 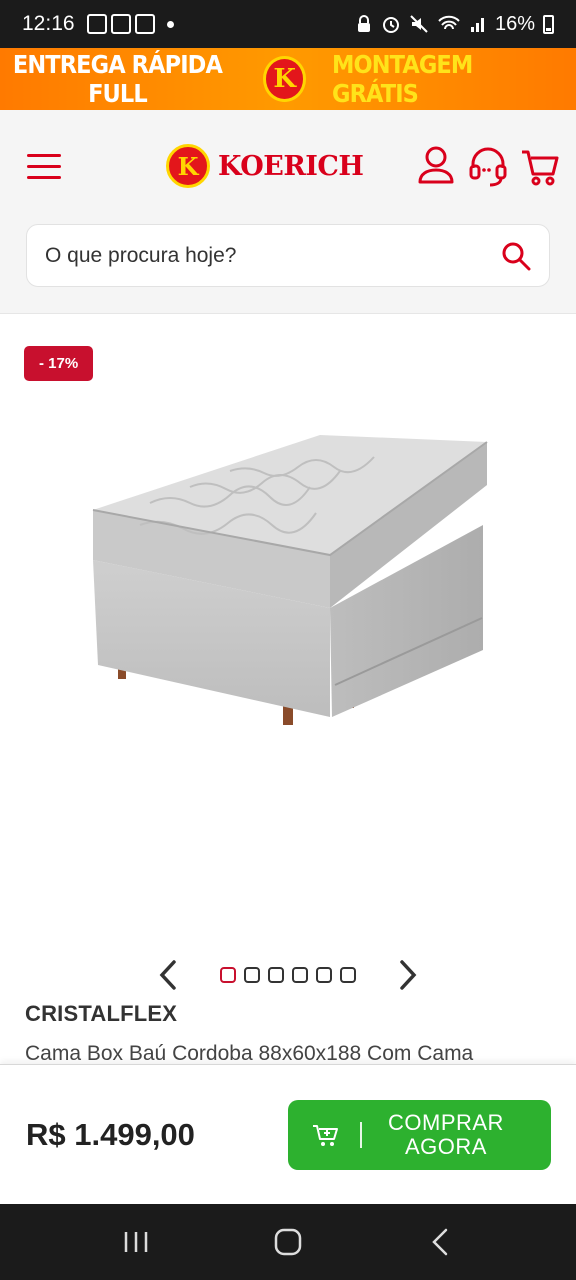 I want to click on status-time: 12:16, so click(x=48, y=23).